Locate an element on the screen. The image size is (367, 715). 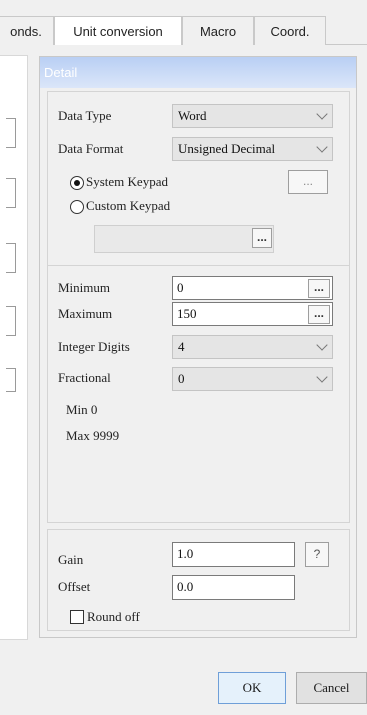
data-format-label: Data Format is located at coordinates (91, 148).